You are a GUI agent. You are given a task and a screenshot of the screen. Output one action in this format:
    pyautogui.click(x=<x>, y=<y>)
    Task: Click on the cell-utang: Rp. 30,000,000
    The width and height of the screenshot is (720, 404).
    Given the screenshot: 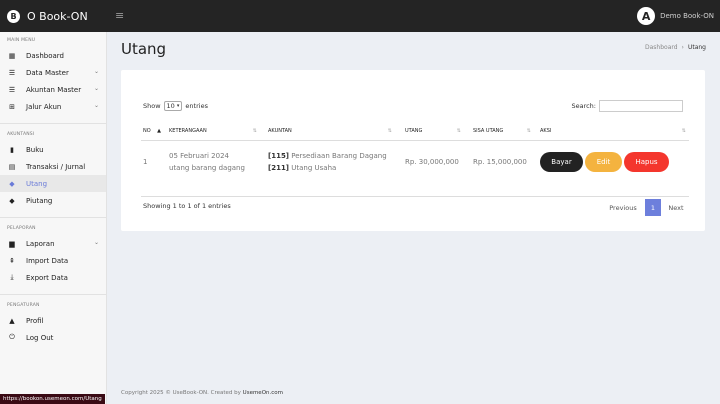 What is the action you would take?
    pyautogui.click(x=432, y=162)
    